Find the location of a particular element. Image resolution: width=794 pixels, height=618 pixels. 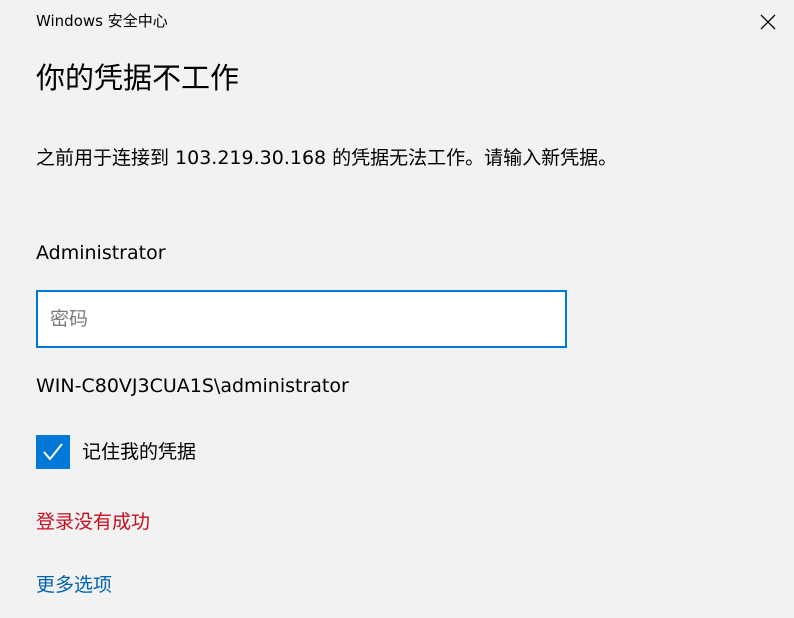

remember-credentials-label: 记住我的凭据 is located at coordinates (139, 452).